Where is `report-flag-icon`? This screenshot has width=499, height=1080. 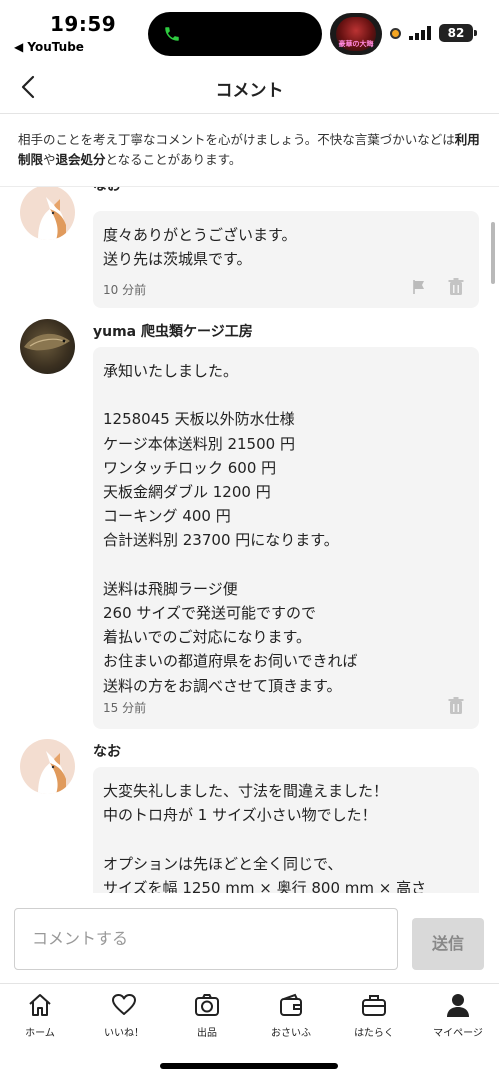 report-flag-icon is located at coordinates (419, 287).